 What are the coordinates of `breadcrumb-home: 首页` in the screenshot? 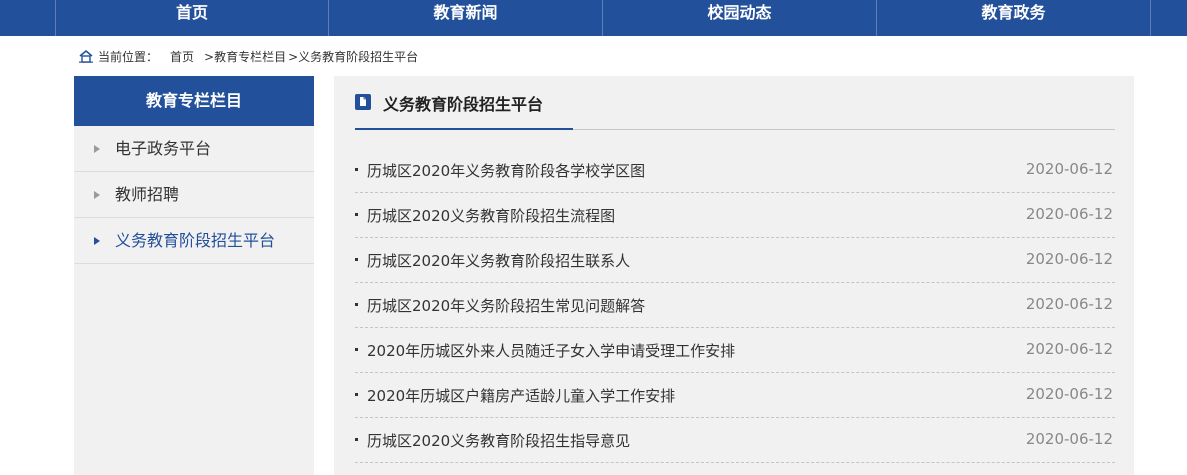 It's located at (182, 56).